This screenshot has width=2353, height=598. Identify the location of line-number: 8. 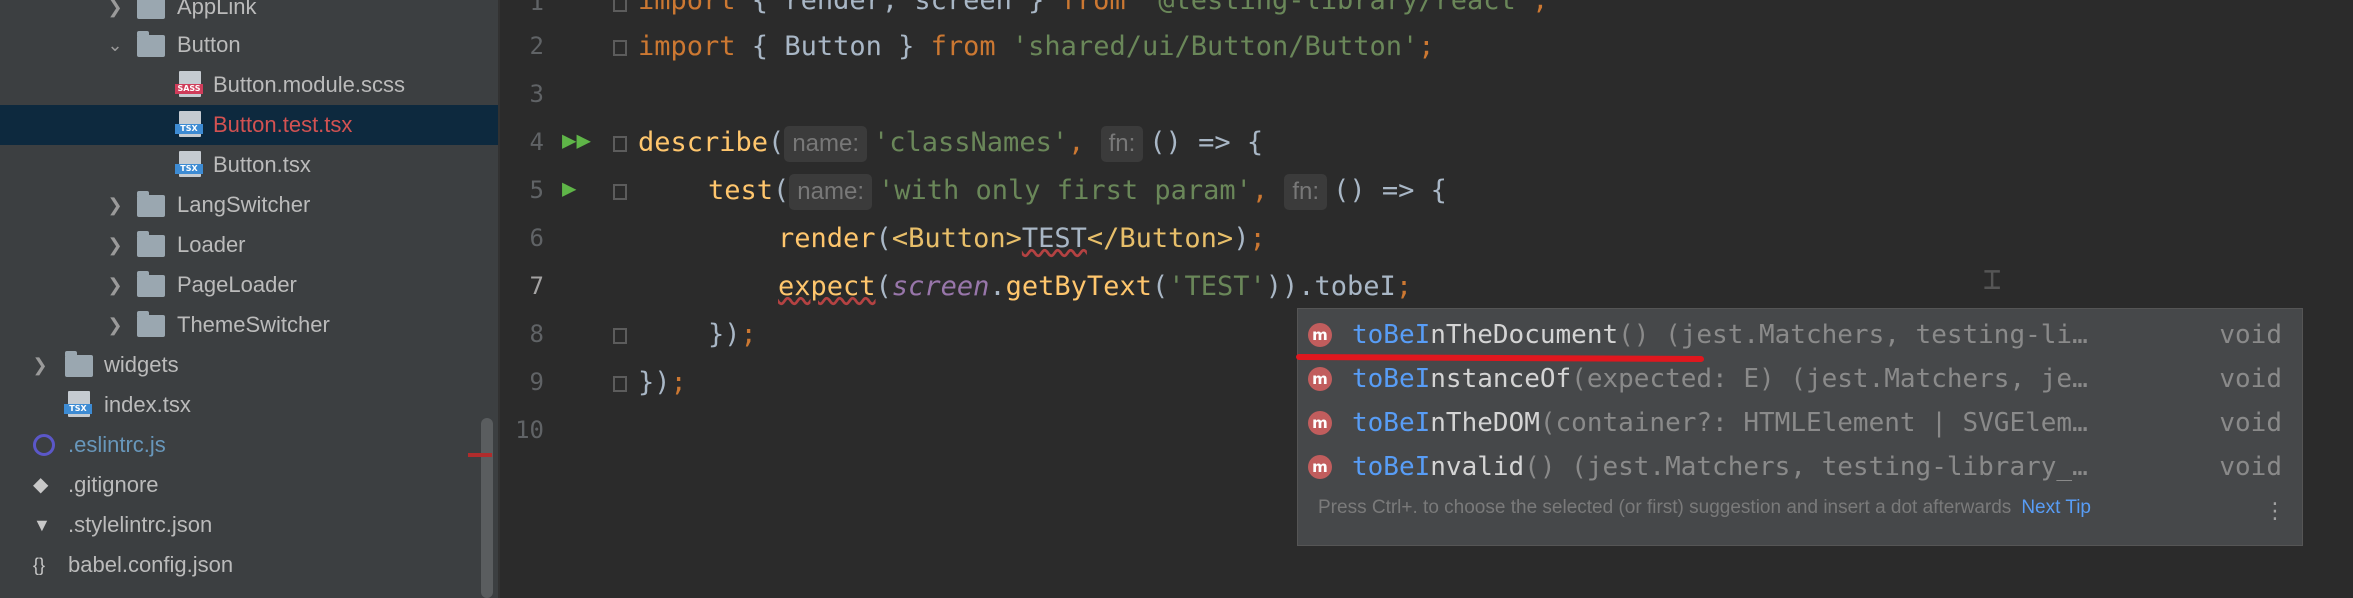
(536, 334).